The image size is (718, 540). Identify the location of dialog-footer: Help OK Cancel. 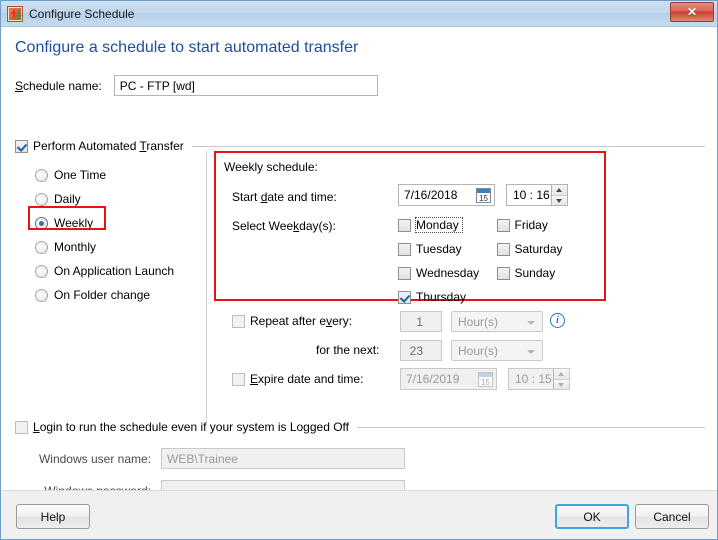
(359, 514).